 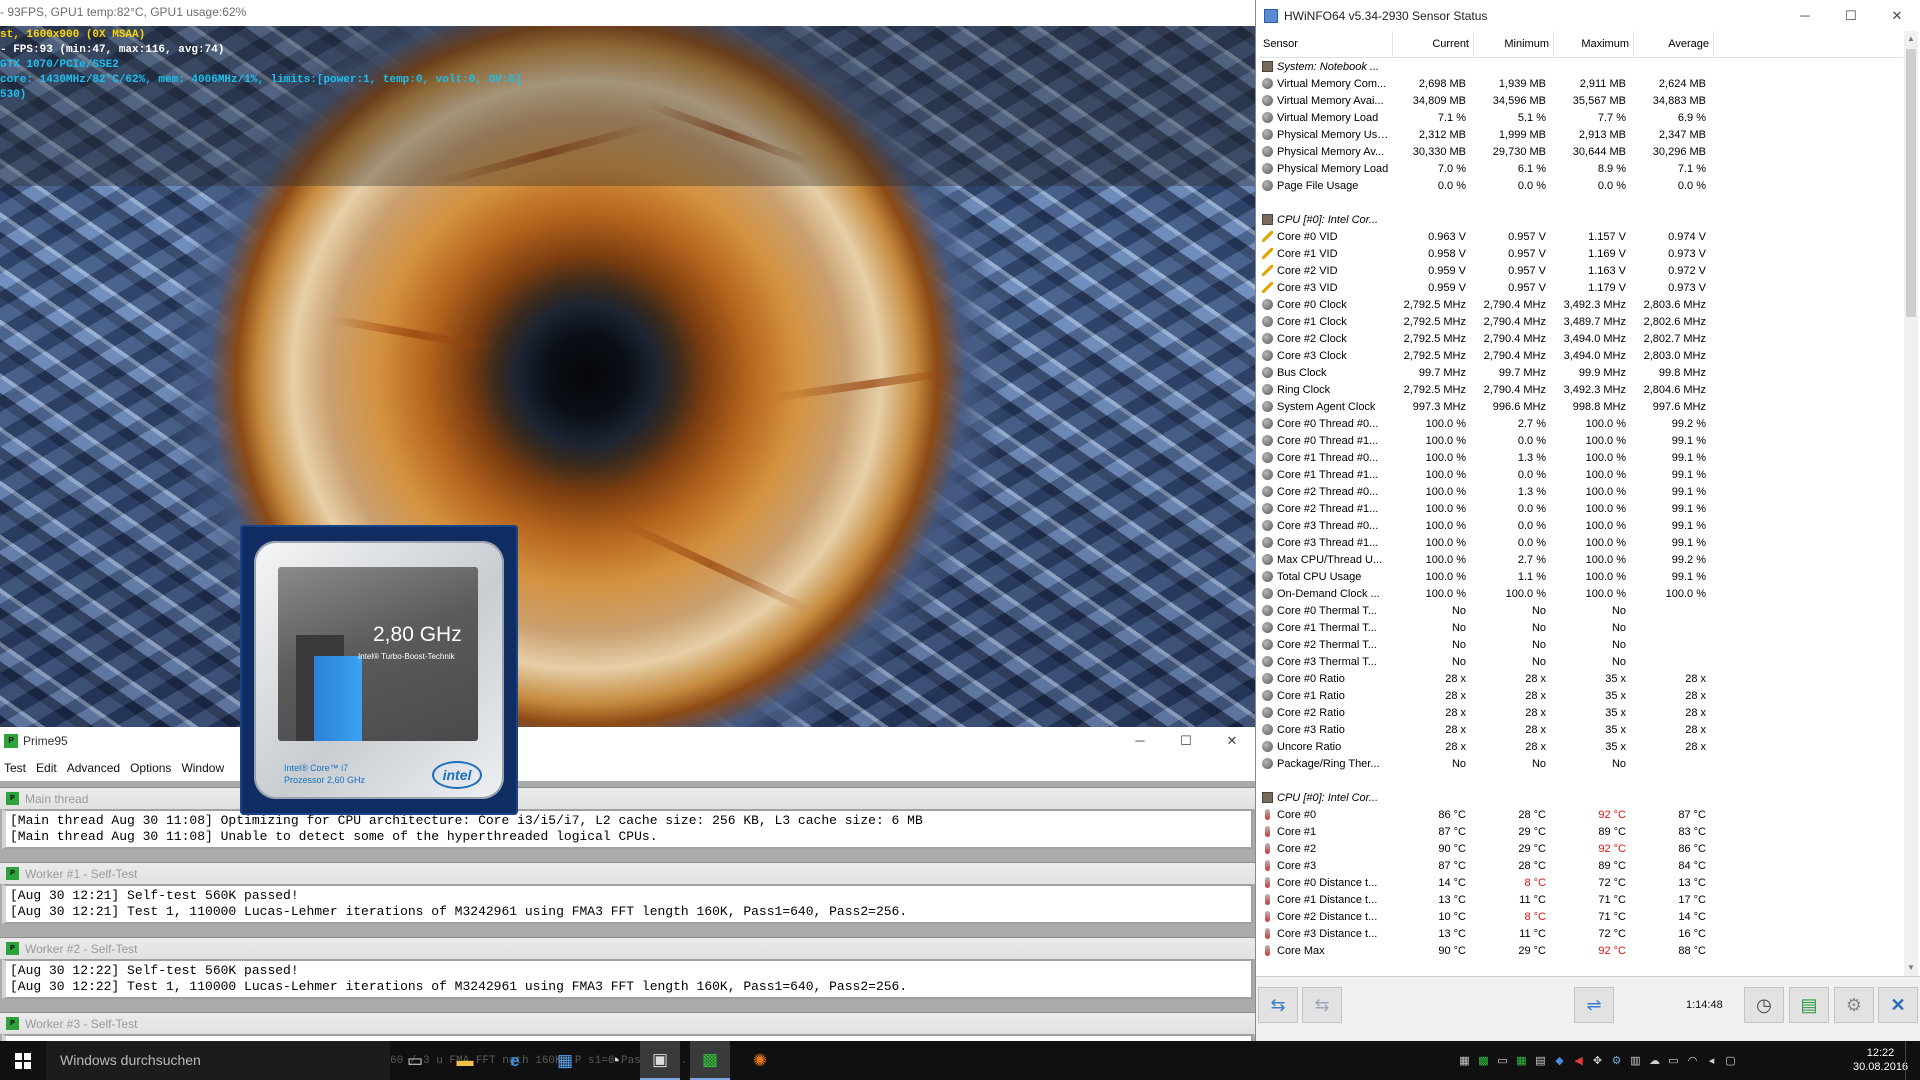 I want to click on sensor-row: Core #1 Thermal T... No No No, so click(x=1581, y=627).